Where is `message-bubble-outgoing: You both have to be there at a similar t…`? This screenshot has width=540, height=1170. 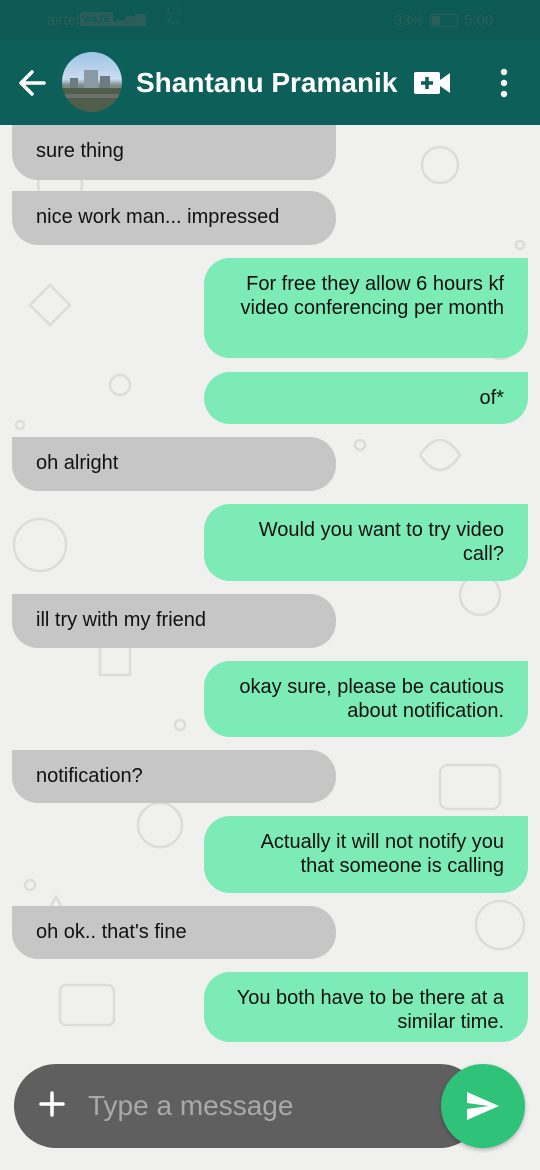
message-bubble-outgoing: You both have to be there at a similar t… is located at coordinates (366, 1007).